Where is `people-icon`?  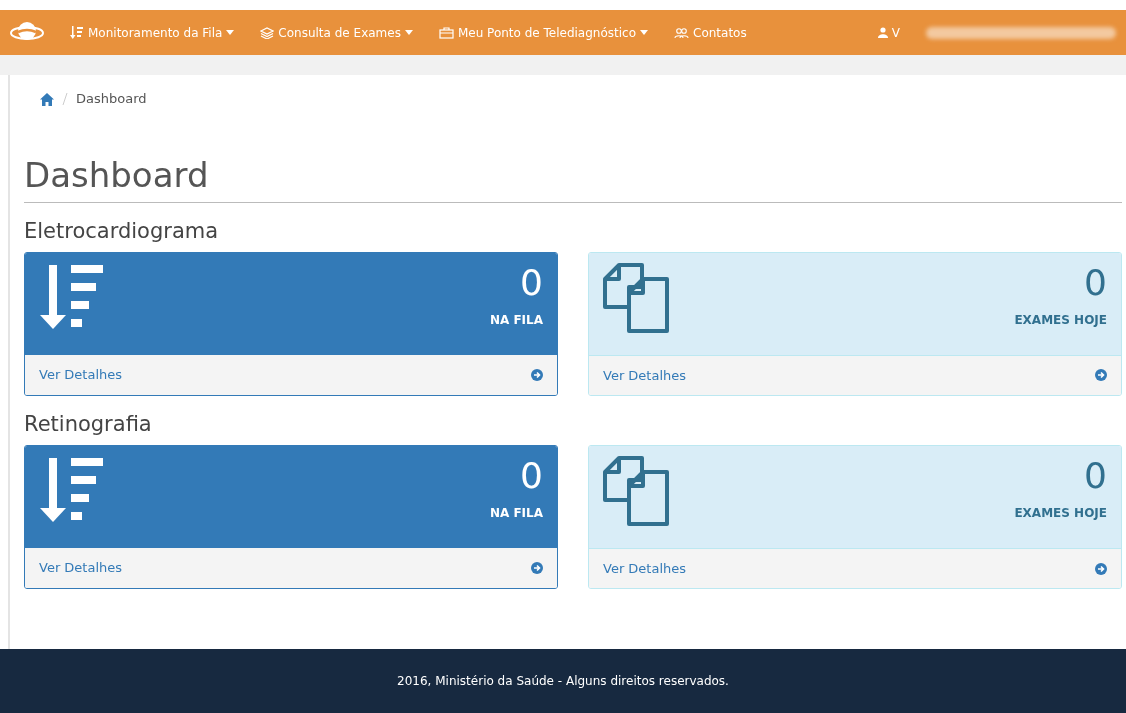
people-icon is located at coordinates (681, 32).